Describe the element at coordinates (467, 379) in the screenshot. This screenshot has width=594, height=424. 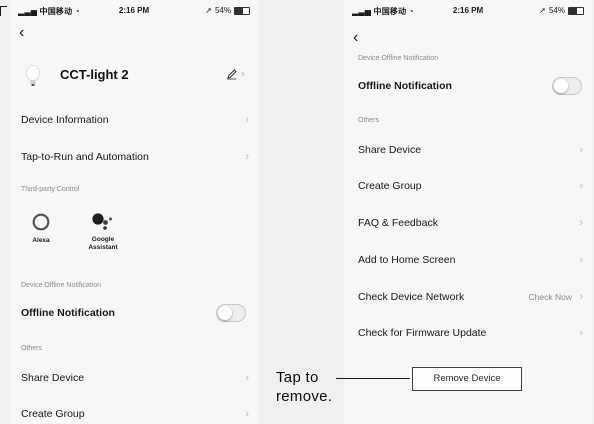
I see `remove-device-button: Remove Device` at that location.